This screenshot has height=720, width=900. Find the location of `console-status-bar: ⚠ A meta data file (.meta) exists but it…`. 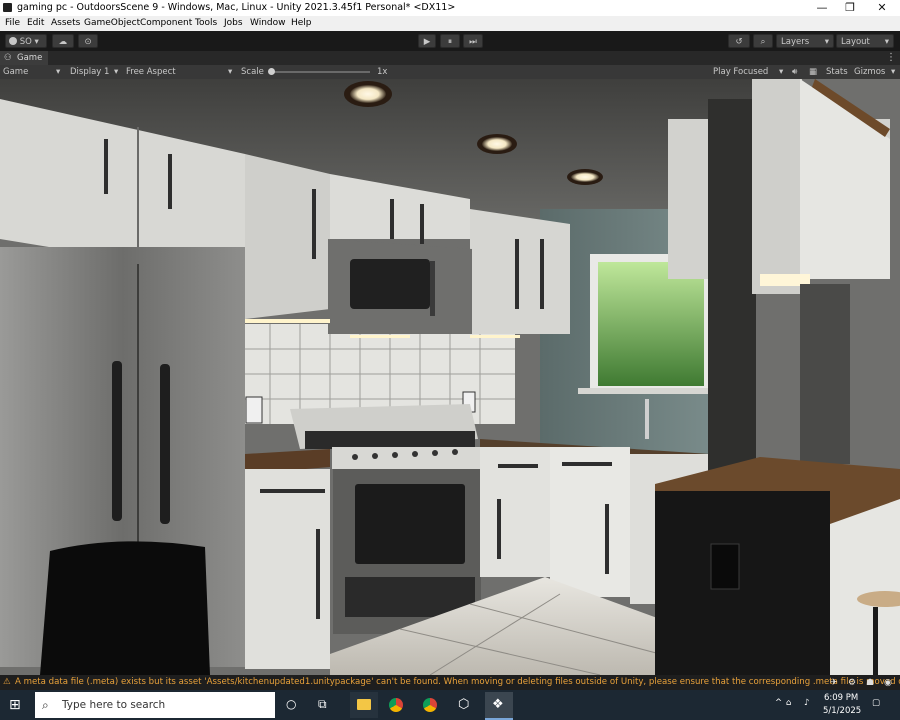

console-status-bar: ⚠ A meta data file (.meta) exists but it… is located at coordinates (450, 682).